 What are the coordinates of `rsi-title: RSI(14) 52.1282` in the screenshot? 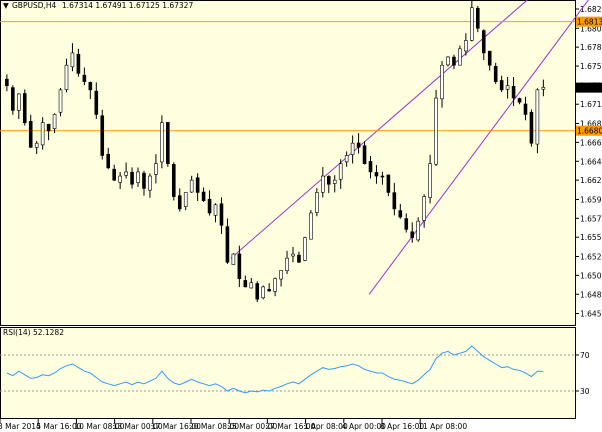 It's located at (33, 332).